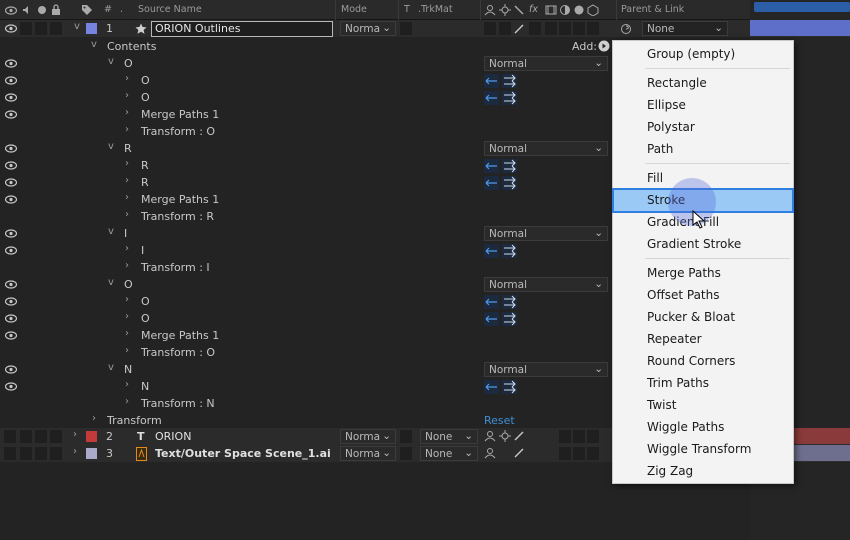 This screenshot has height=540, width=850. Describe the element at coordinates (703, 105) in the screenshot. I see `menu-item-ellipse: Ellipse` at that location.